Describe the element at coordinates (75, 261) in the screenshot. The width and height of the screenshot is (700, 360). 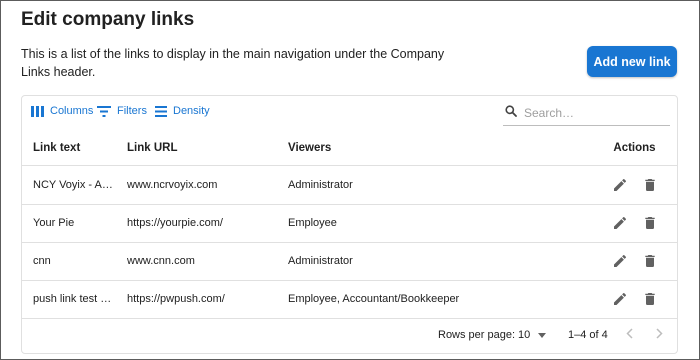
I see `cell-link-text: cnn` at that location.